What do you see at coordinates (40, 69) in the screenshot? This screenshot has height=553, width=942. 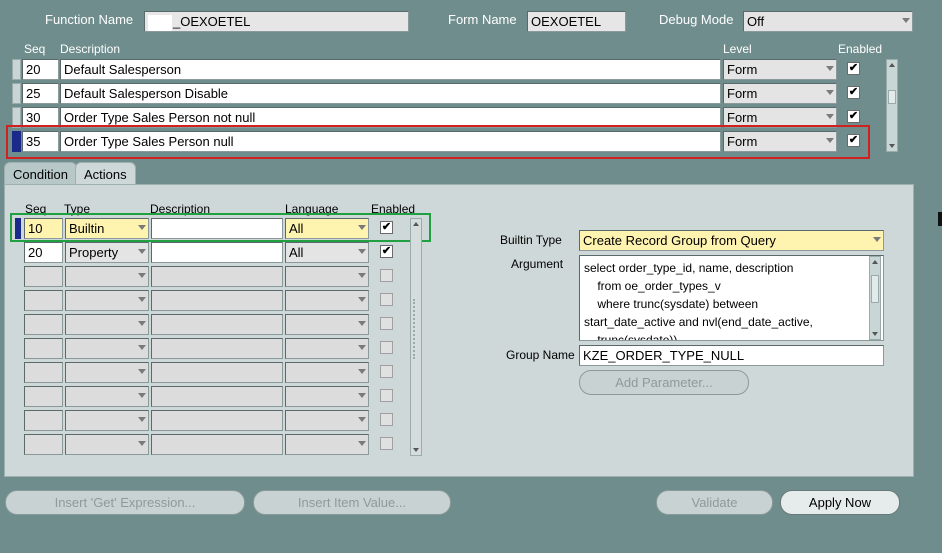 I see `rule-seq-field: 20` at bounding box center [40, 69].